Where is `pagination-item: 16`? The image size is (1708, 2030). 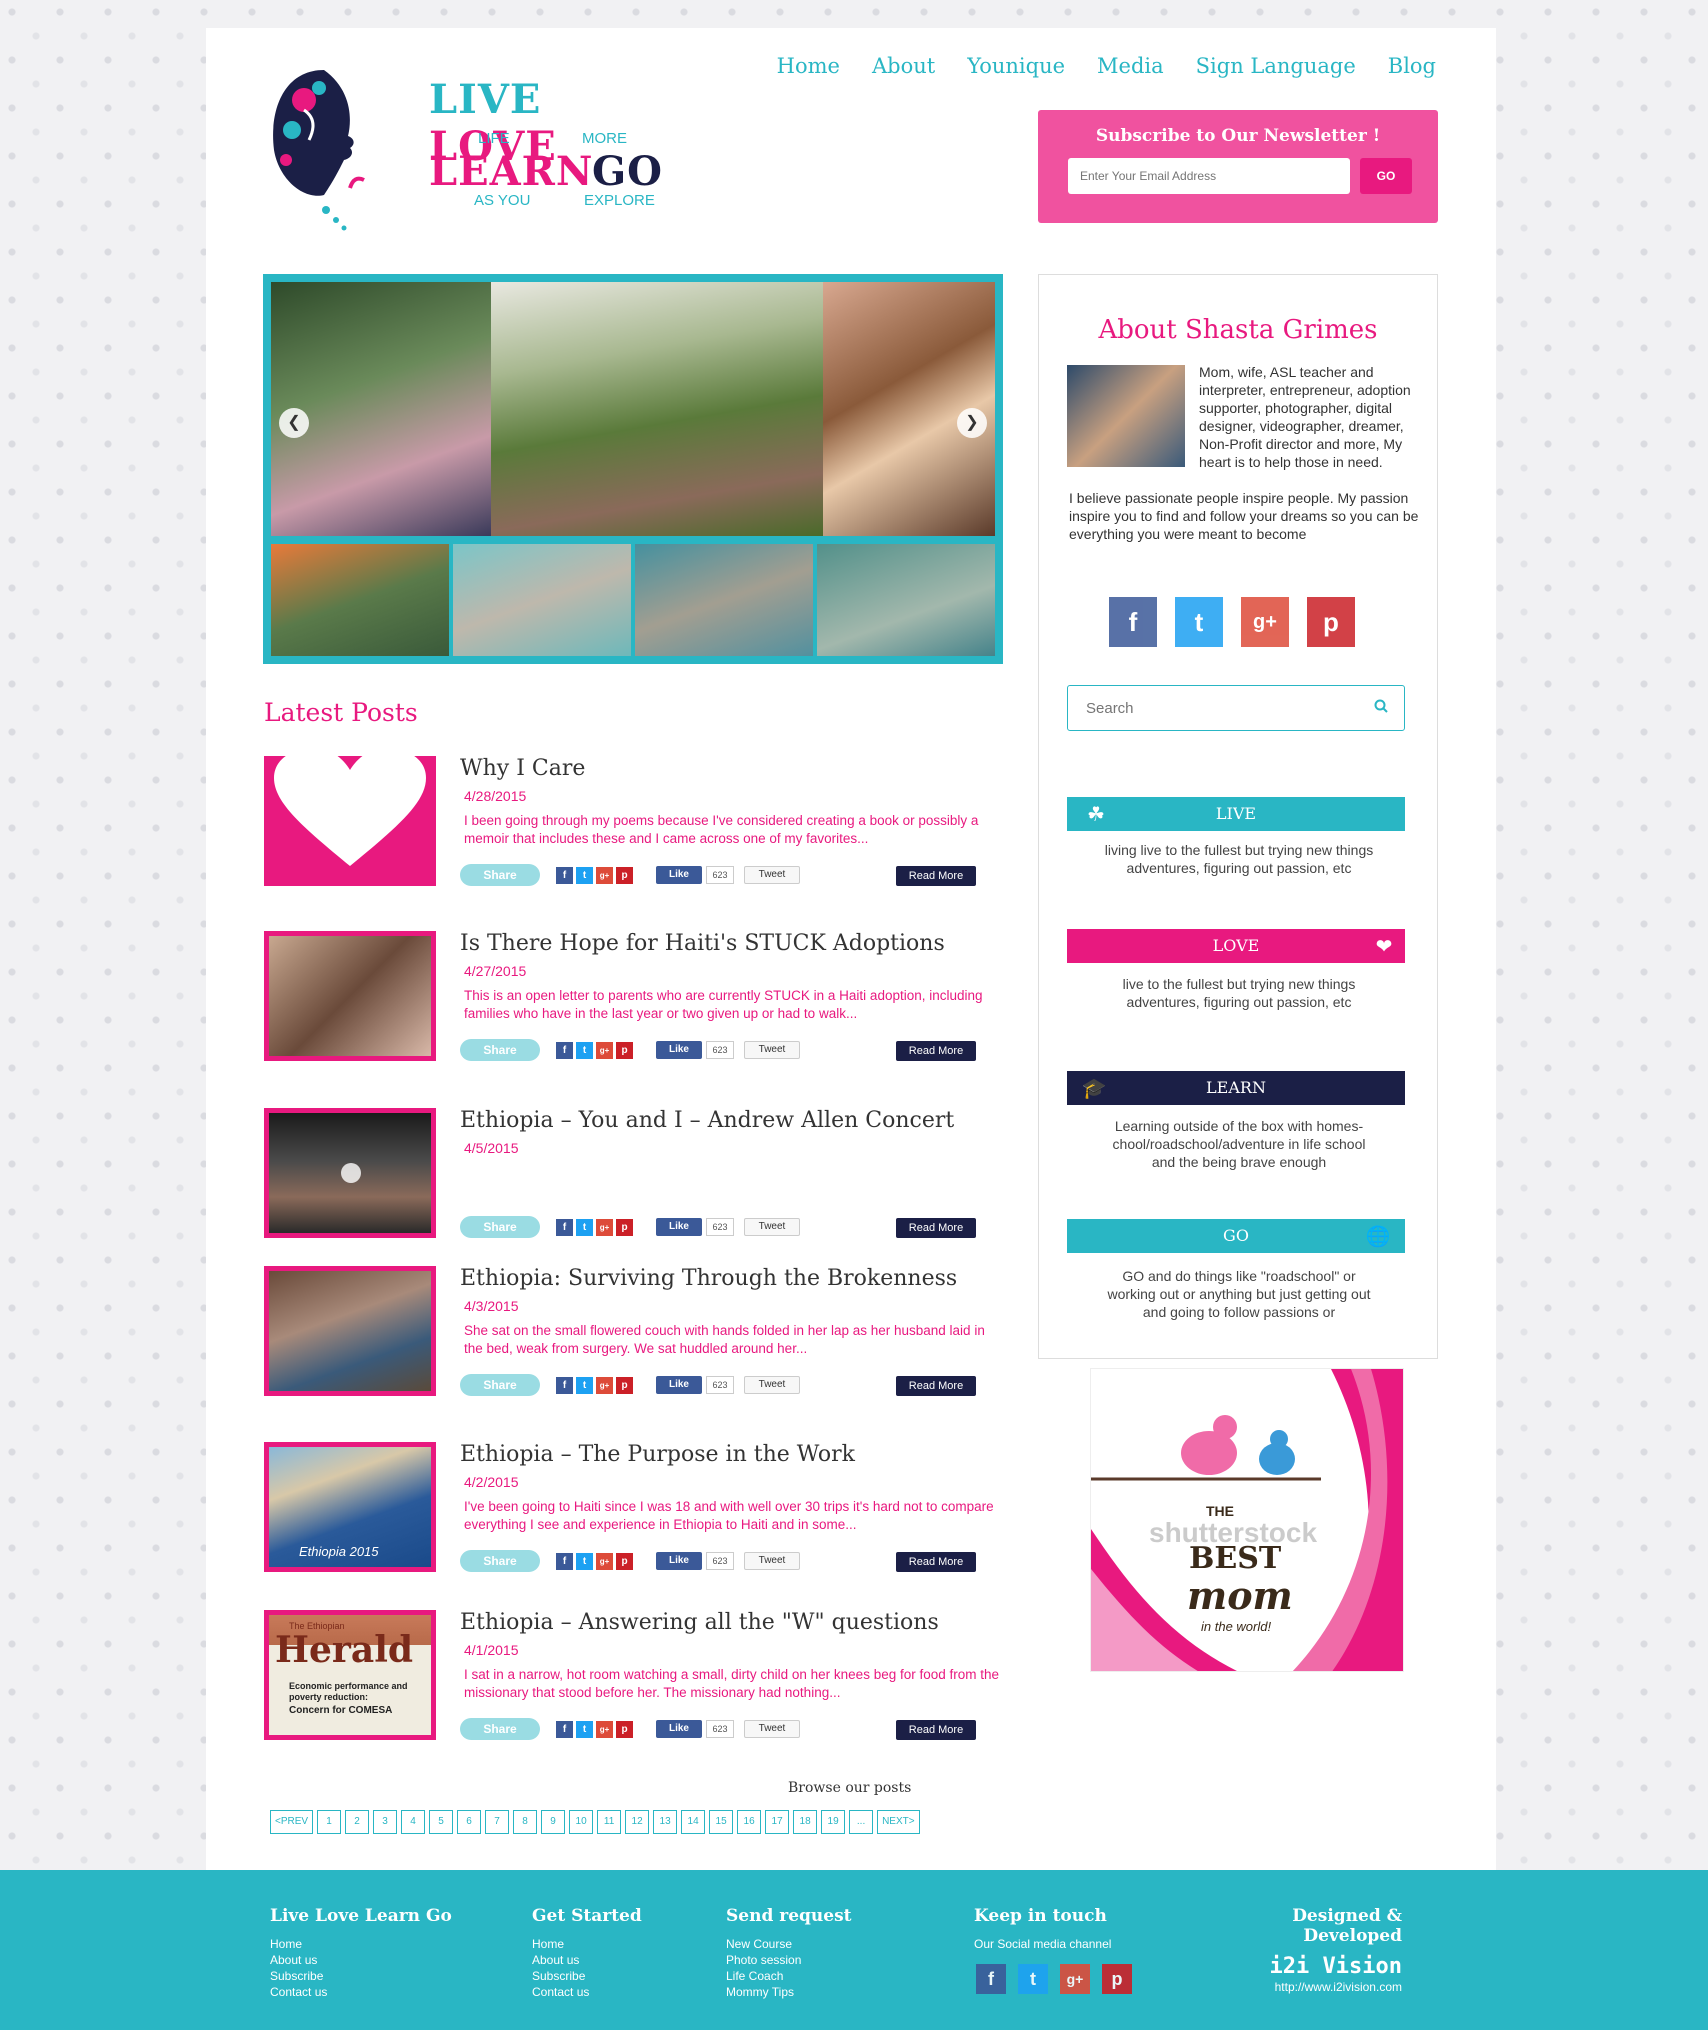 pagination-item: 16 is located at coordinates (749, 1822).